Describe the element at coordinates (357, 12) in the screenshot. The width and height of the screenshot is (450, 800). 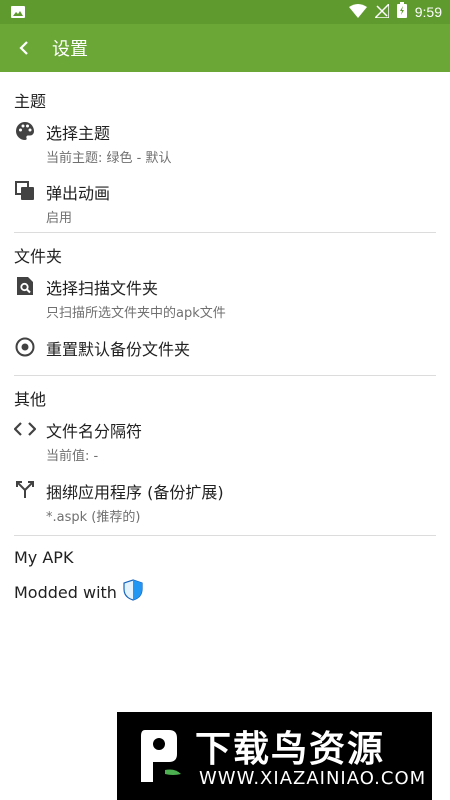
I see `wifi-icon` at that location.